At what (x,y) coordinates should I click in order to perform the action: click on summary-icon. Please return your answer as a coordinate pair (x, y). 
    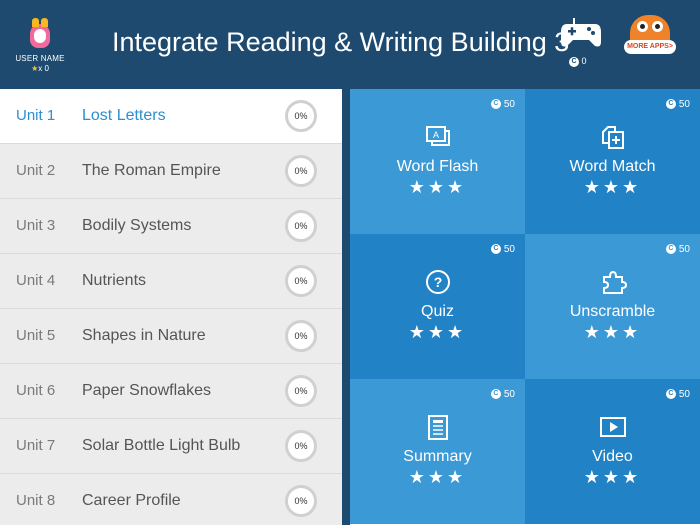
    Looking at the image, I should click on (438, 427).